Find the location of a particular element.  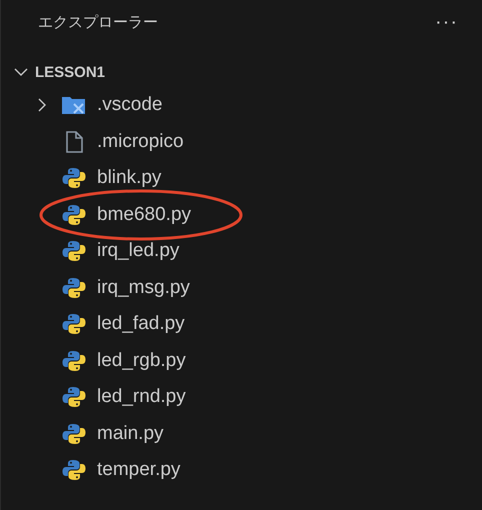

file-item: blink.py is located at coordinates (241, 178).